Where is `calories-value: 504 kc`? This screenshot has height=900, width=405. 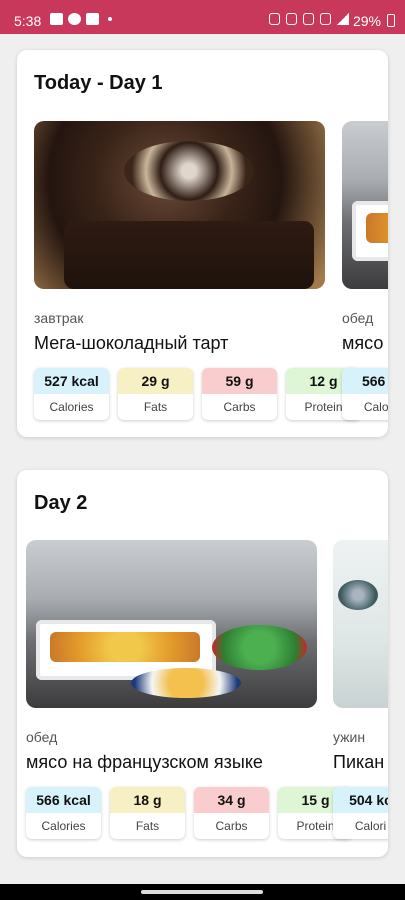 calories-value: 504 kc is located at coordinates (360, 800).